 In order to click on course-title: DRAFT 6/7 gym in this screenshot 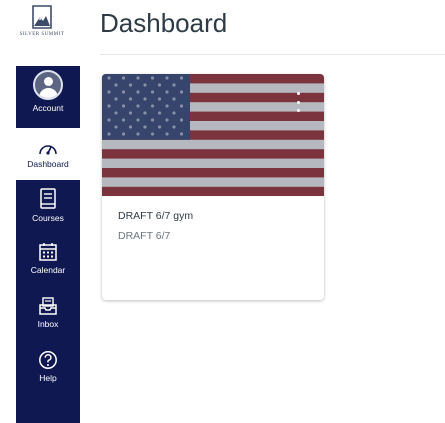, I will do `click(155, 216)`.